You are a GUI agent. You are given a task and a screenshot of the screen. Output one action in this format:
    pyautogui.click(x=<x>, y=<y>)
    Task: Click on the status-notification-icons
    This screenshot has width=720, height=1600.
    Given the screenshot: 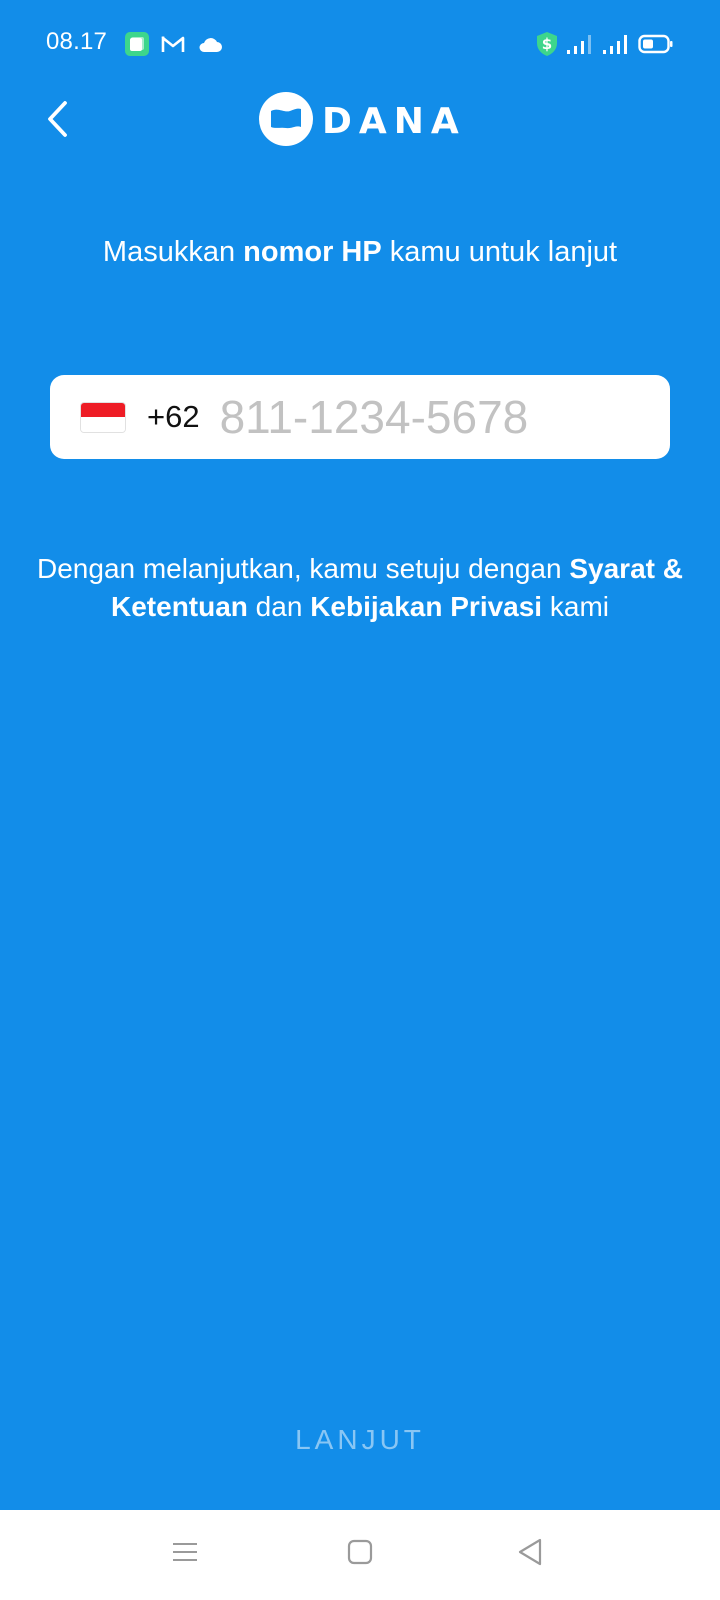 What is the action you would take?
    pyautogui.click(x=174, y=44)
    